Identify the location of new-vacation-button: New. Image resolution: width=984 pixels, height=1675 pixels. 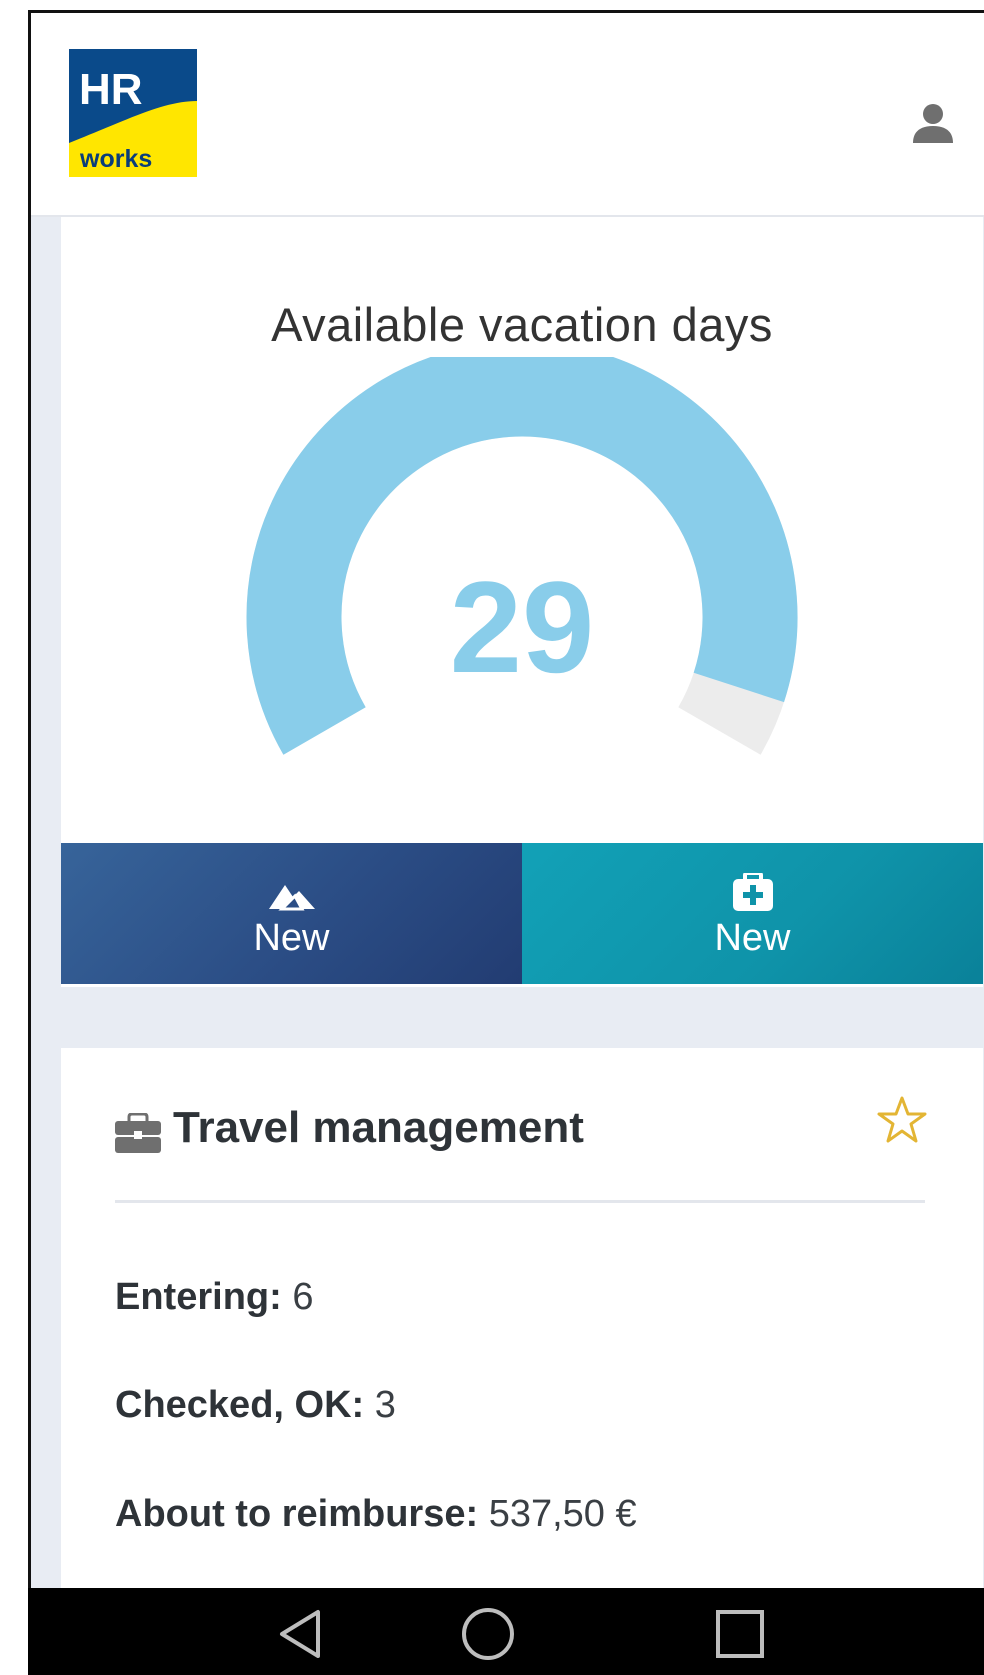
(291, 913).